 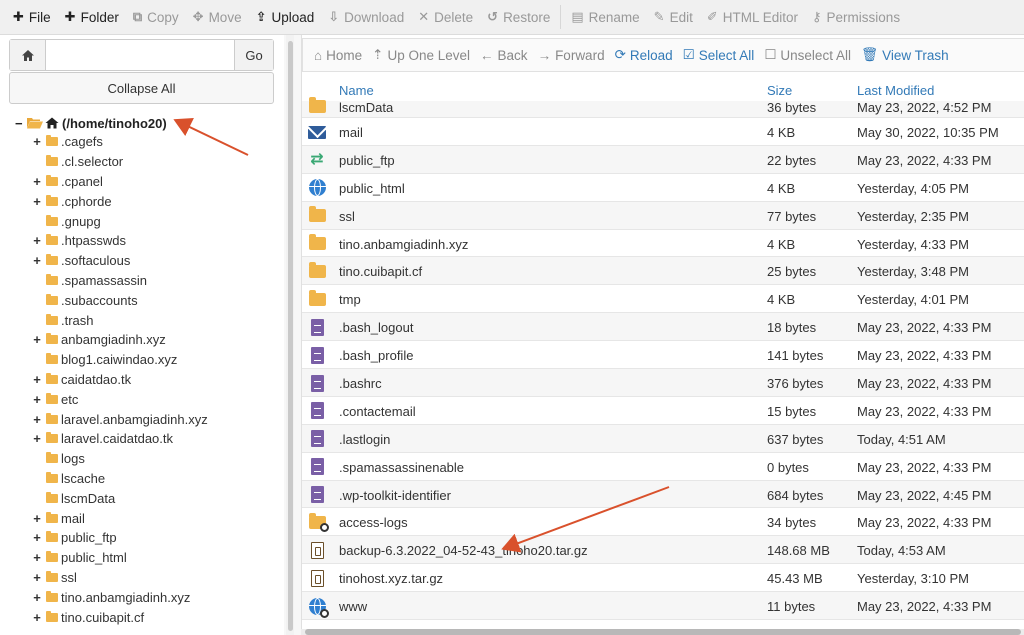 What do you see at coordinates (663, 132) in the screenshot?
I see `file-row: mail 4 KB May 30, 2022, 10:35 PM` at bounding box center [663, 132].